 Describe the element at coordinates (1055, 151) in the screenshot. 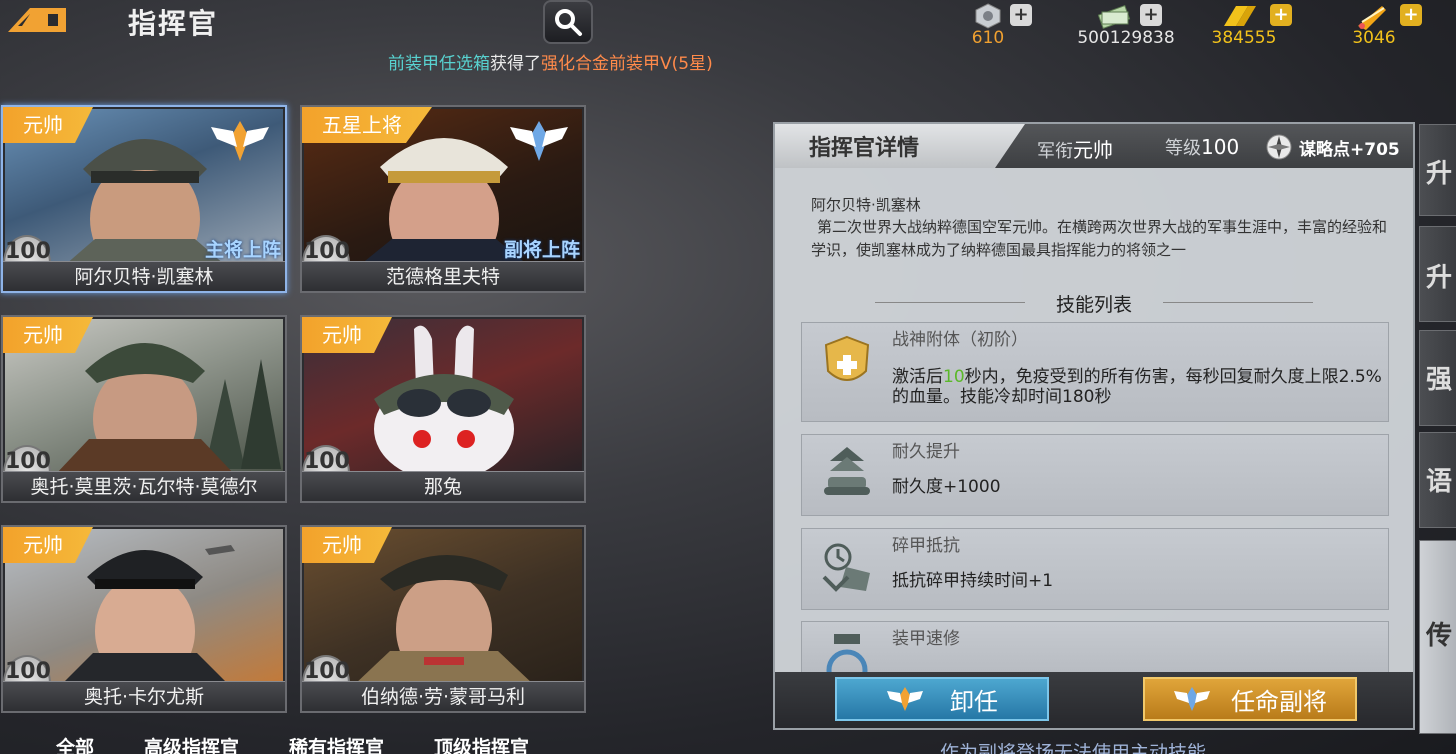

I see `rank-label: 军衔` at that location.